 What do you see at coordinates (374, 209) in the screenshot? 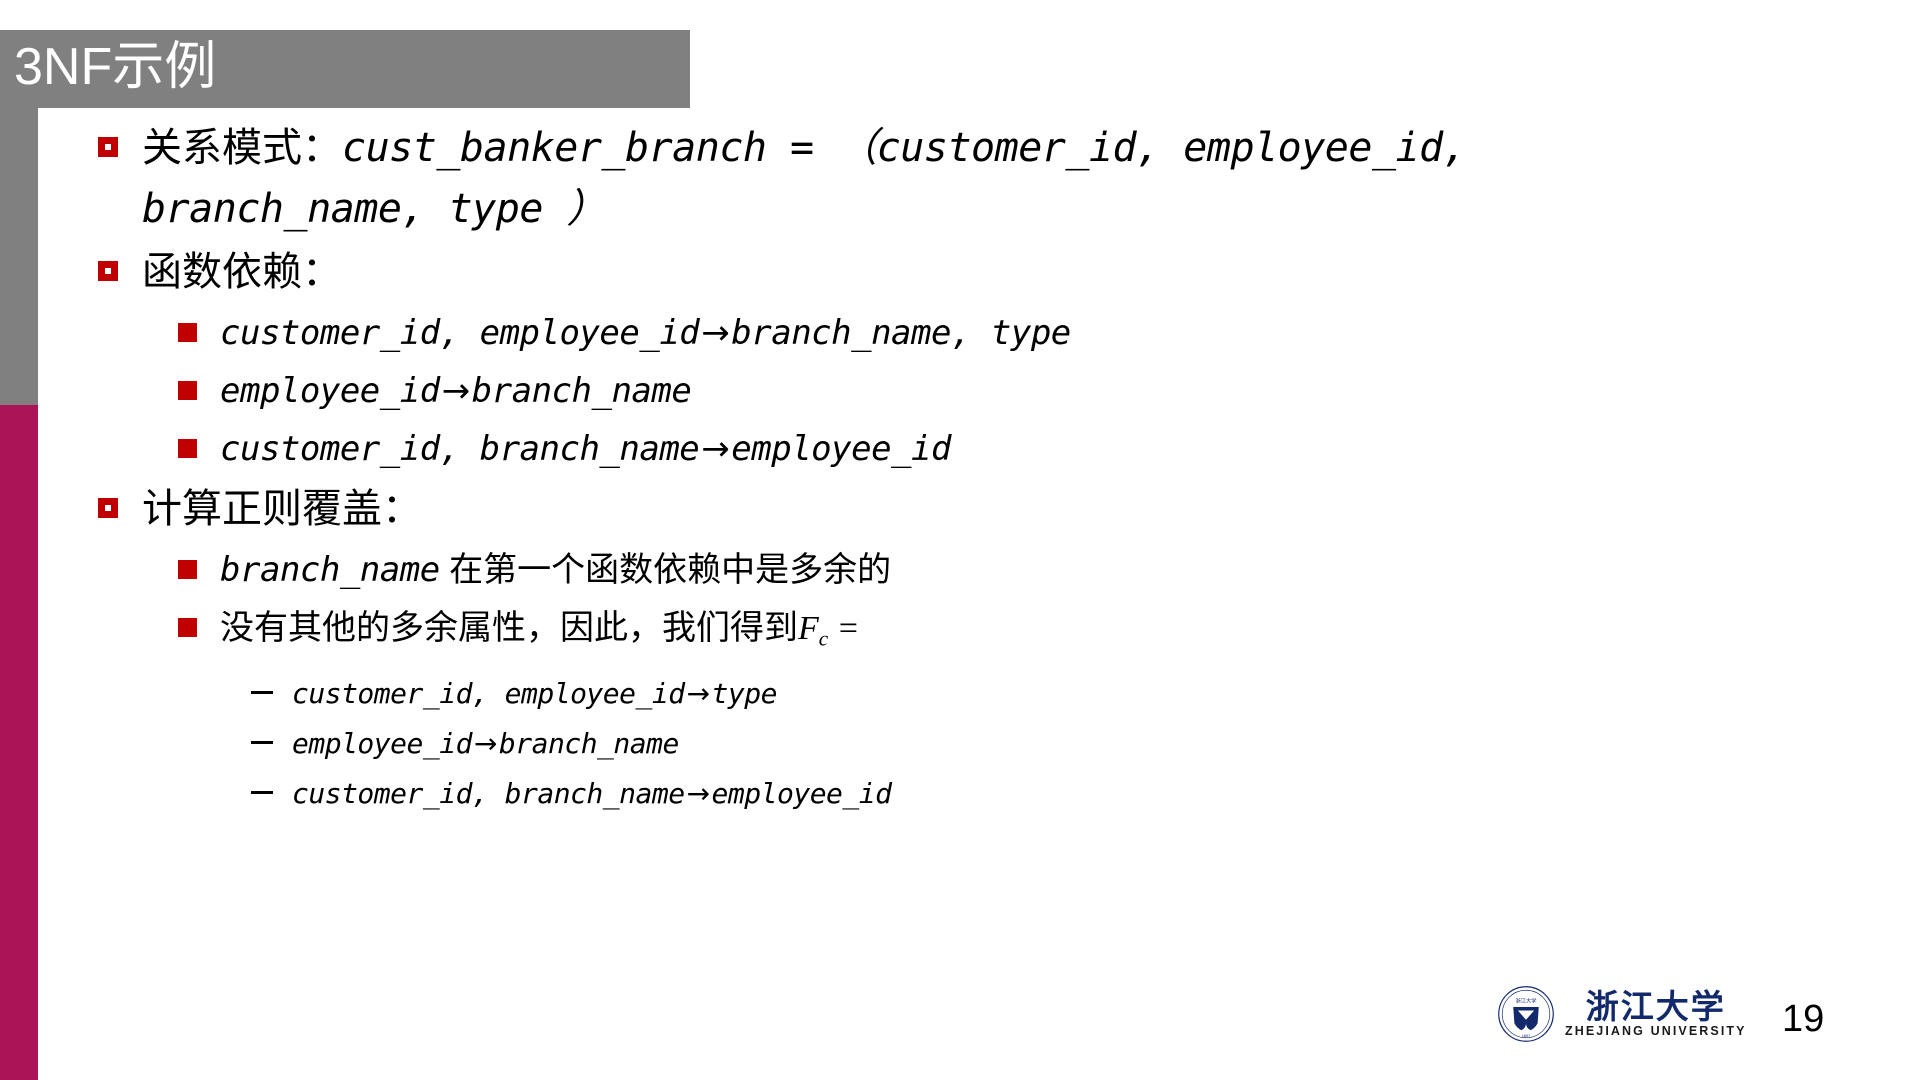
I see `bullet-relation-schema-code-line2: branch_name, type ）` at bounding box center [374, 209].